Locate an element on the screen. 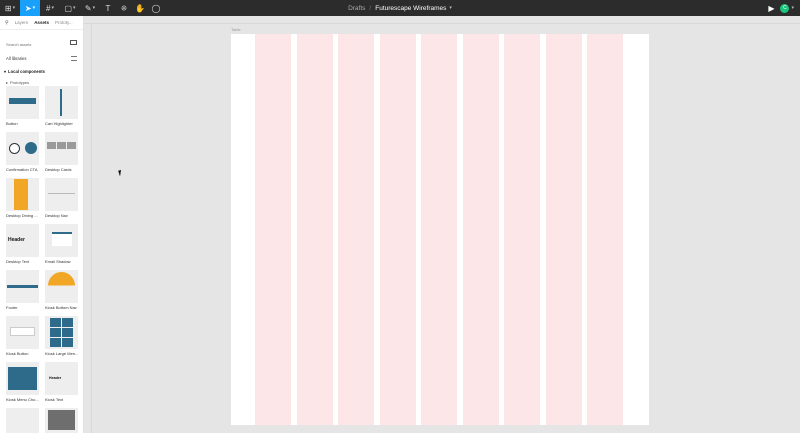 This screenshot has width=800, height=433. all-libraries-row: All libraries is located at coordinates (41, 58).